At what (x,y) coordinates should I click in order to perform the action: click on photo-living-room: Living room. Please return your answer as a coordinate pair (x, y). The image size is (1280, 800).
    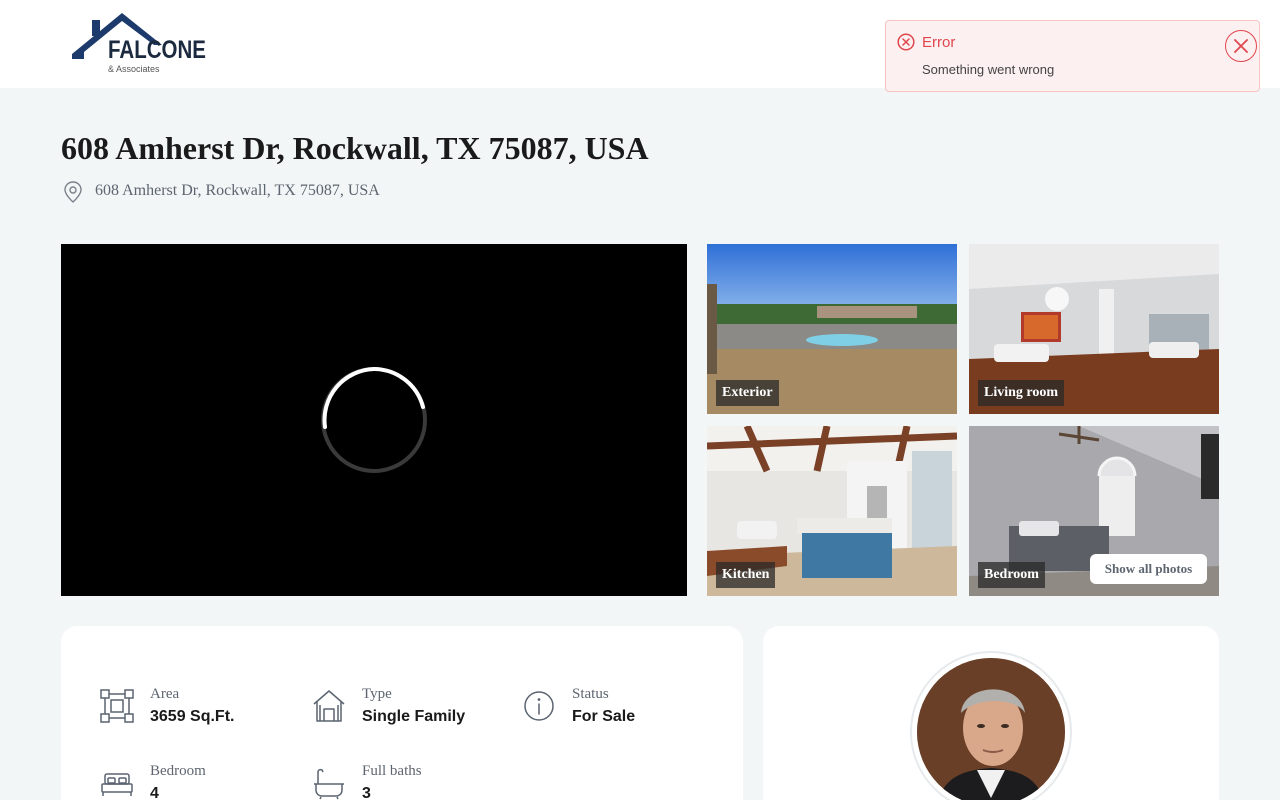
    Looking at the image, I should click on (1094, 329).